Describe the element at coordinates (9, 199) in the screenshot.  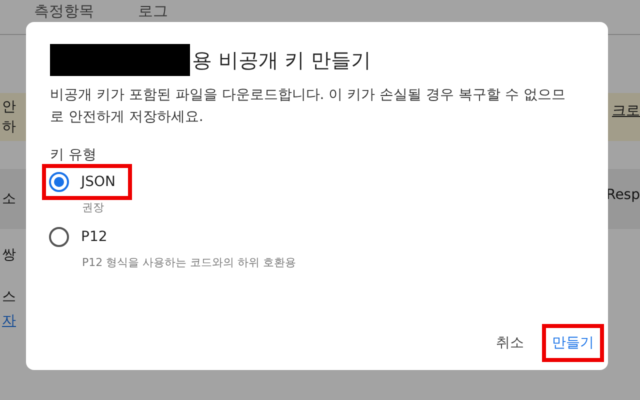
I see `row-text: 소` at that location.